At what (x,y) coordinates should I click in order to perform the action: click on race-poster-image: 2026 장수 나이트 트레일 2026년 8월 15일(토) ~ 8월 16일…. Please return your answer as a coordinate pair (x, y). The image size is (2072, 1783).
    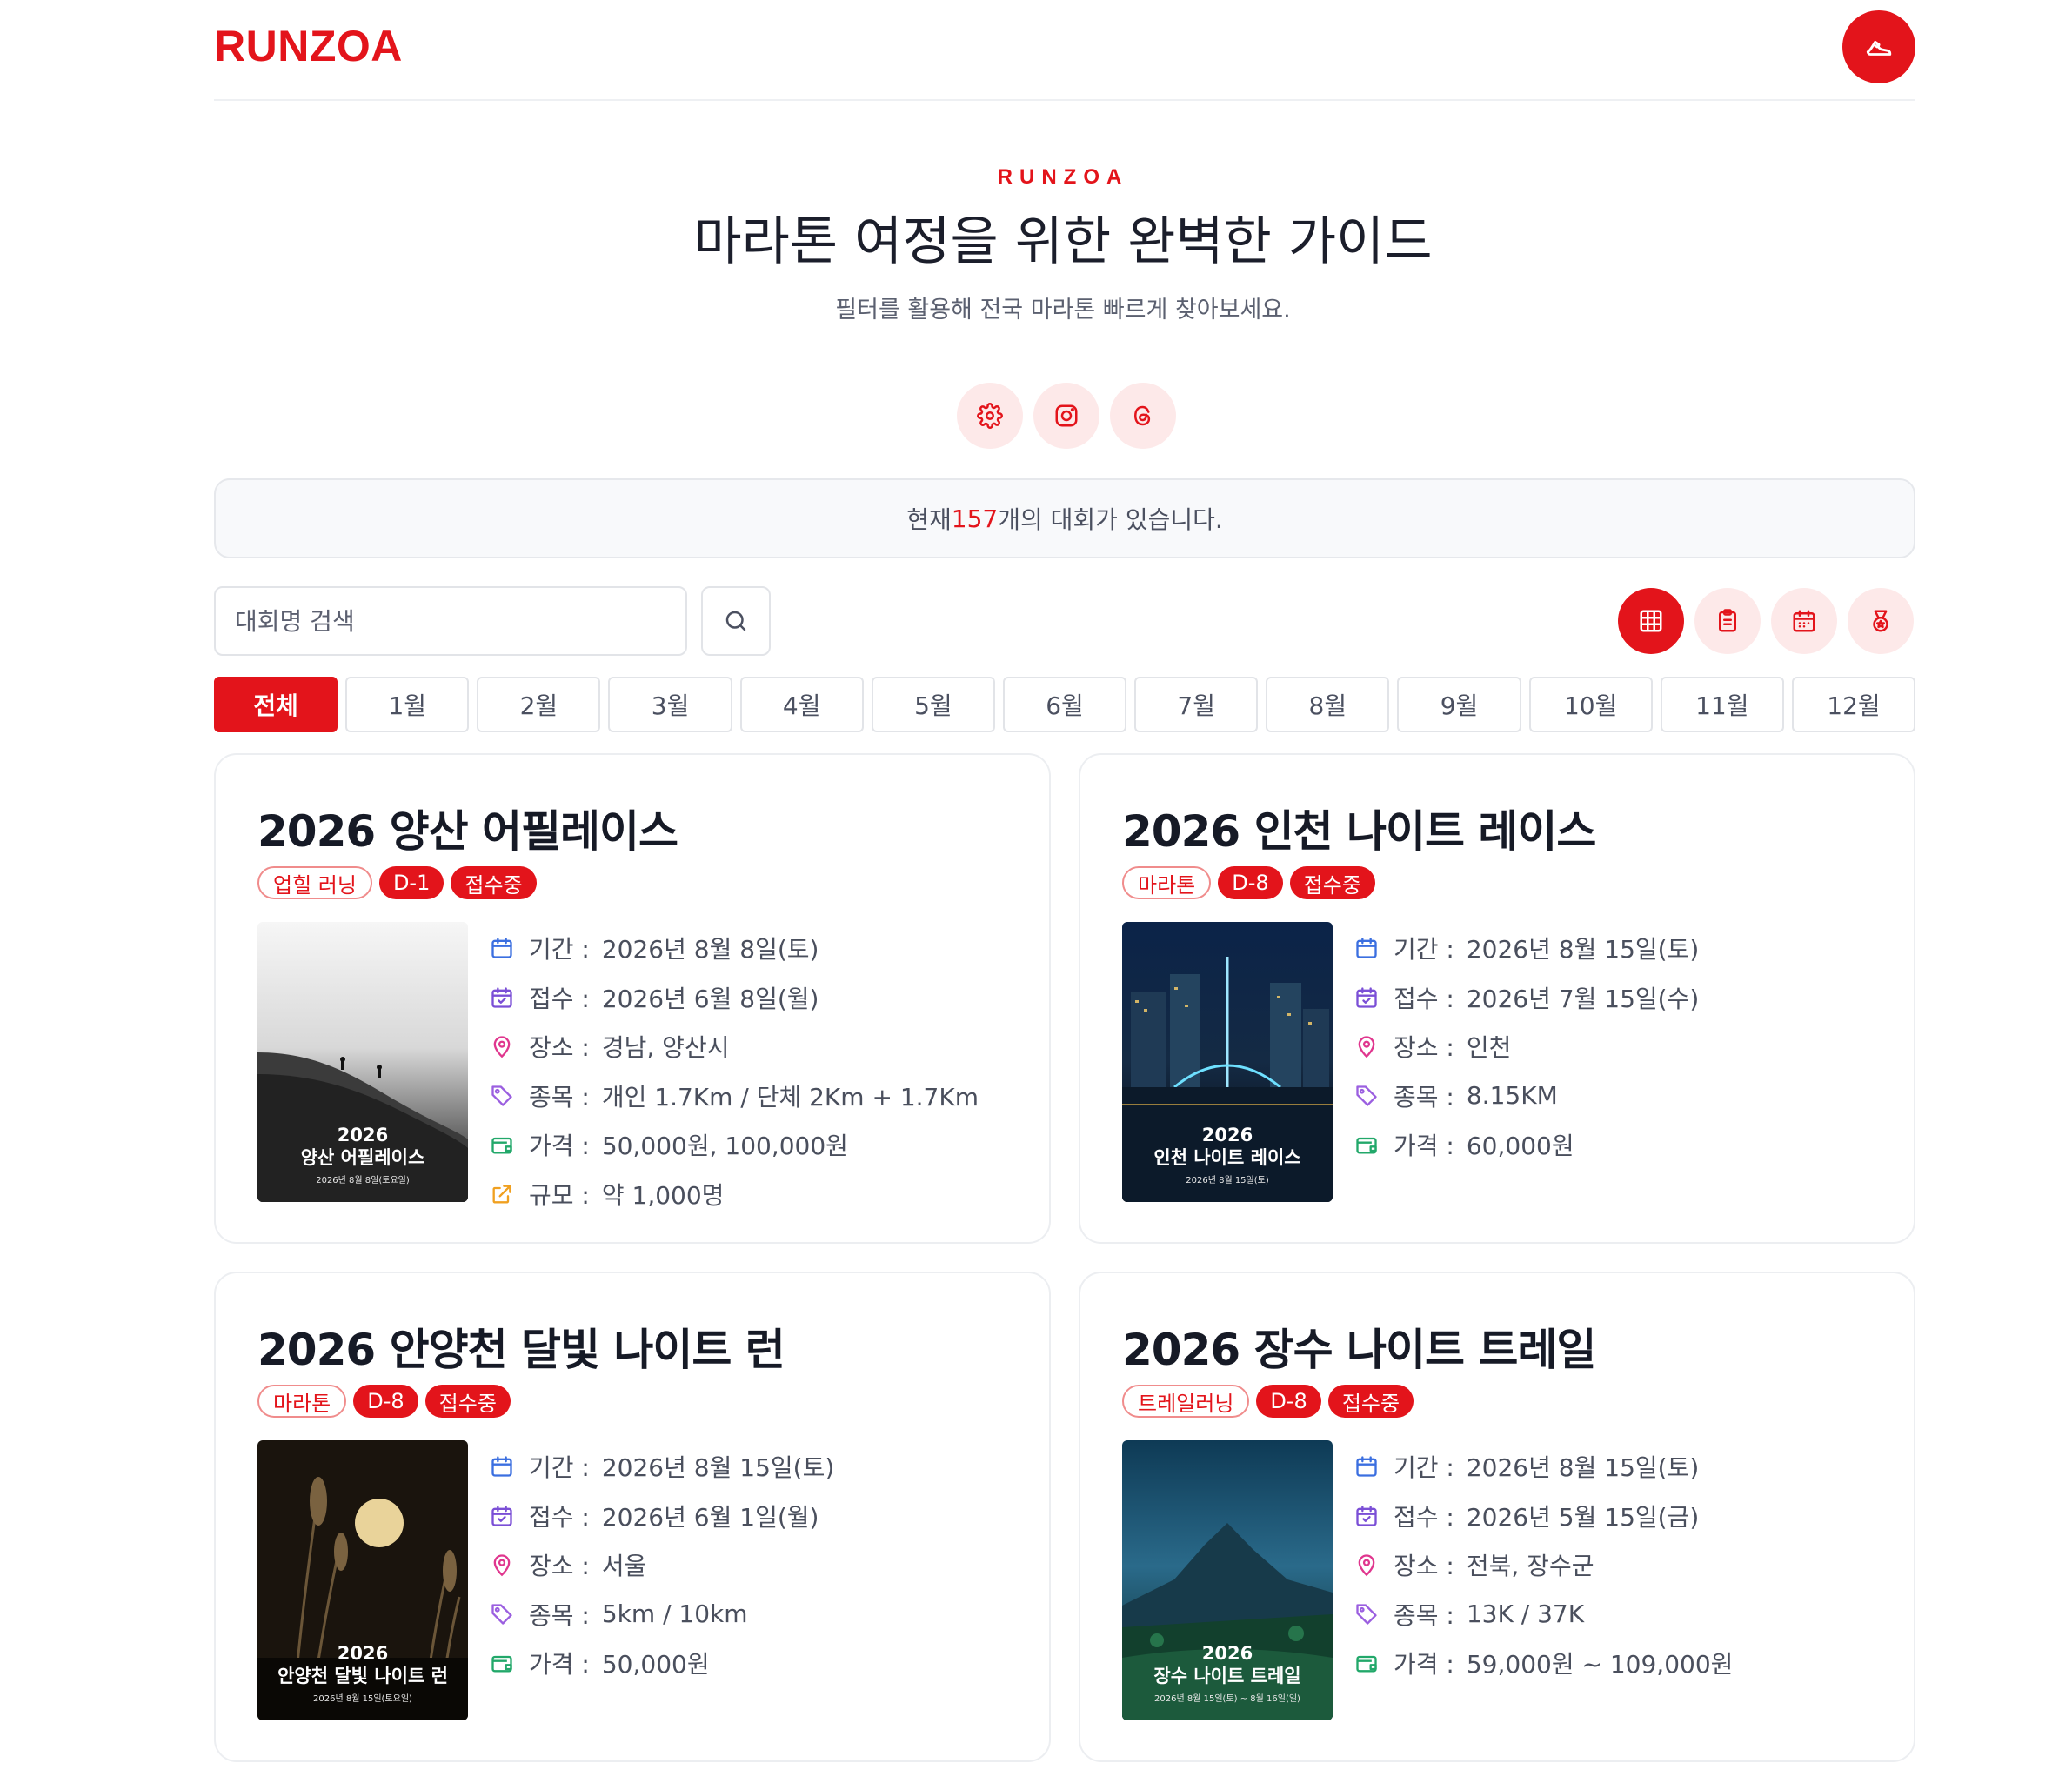
    Looking at the image, I should click on (1227, 1580).